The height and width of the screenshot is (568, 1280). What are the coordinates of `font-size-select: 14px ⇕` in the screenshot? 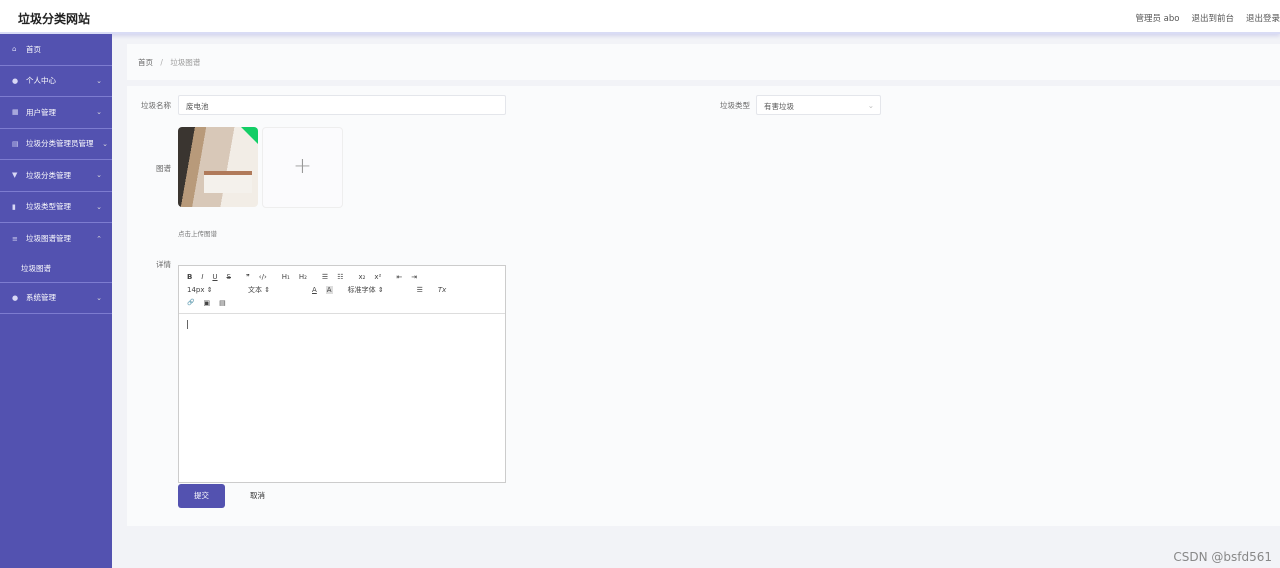 It's located at (213, 290).